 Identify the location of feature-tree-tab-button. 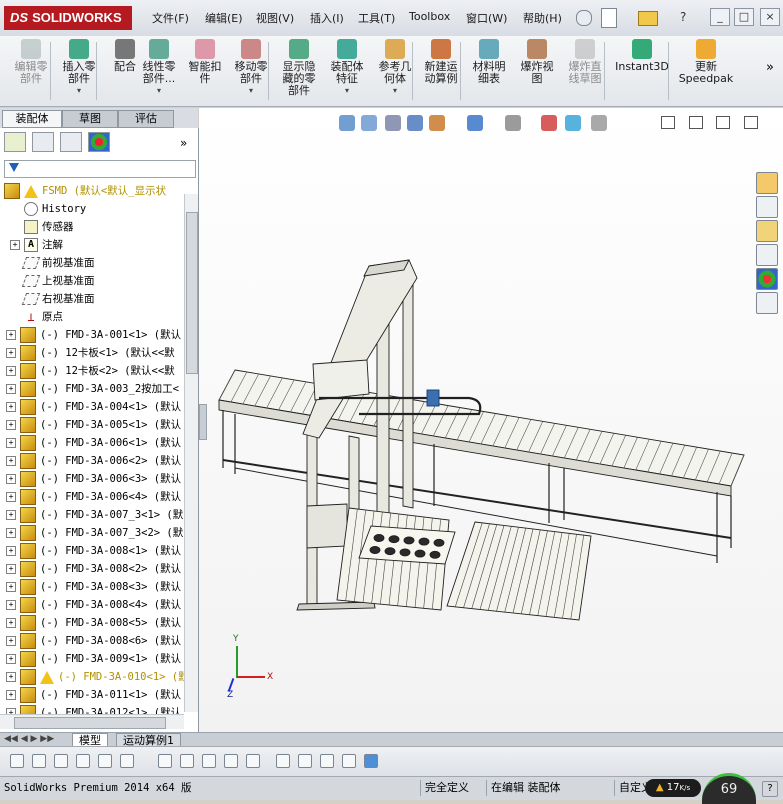
(15, 142).